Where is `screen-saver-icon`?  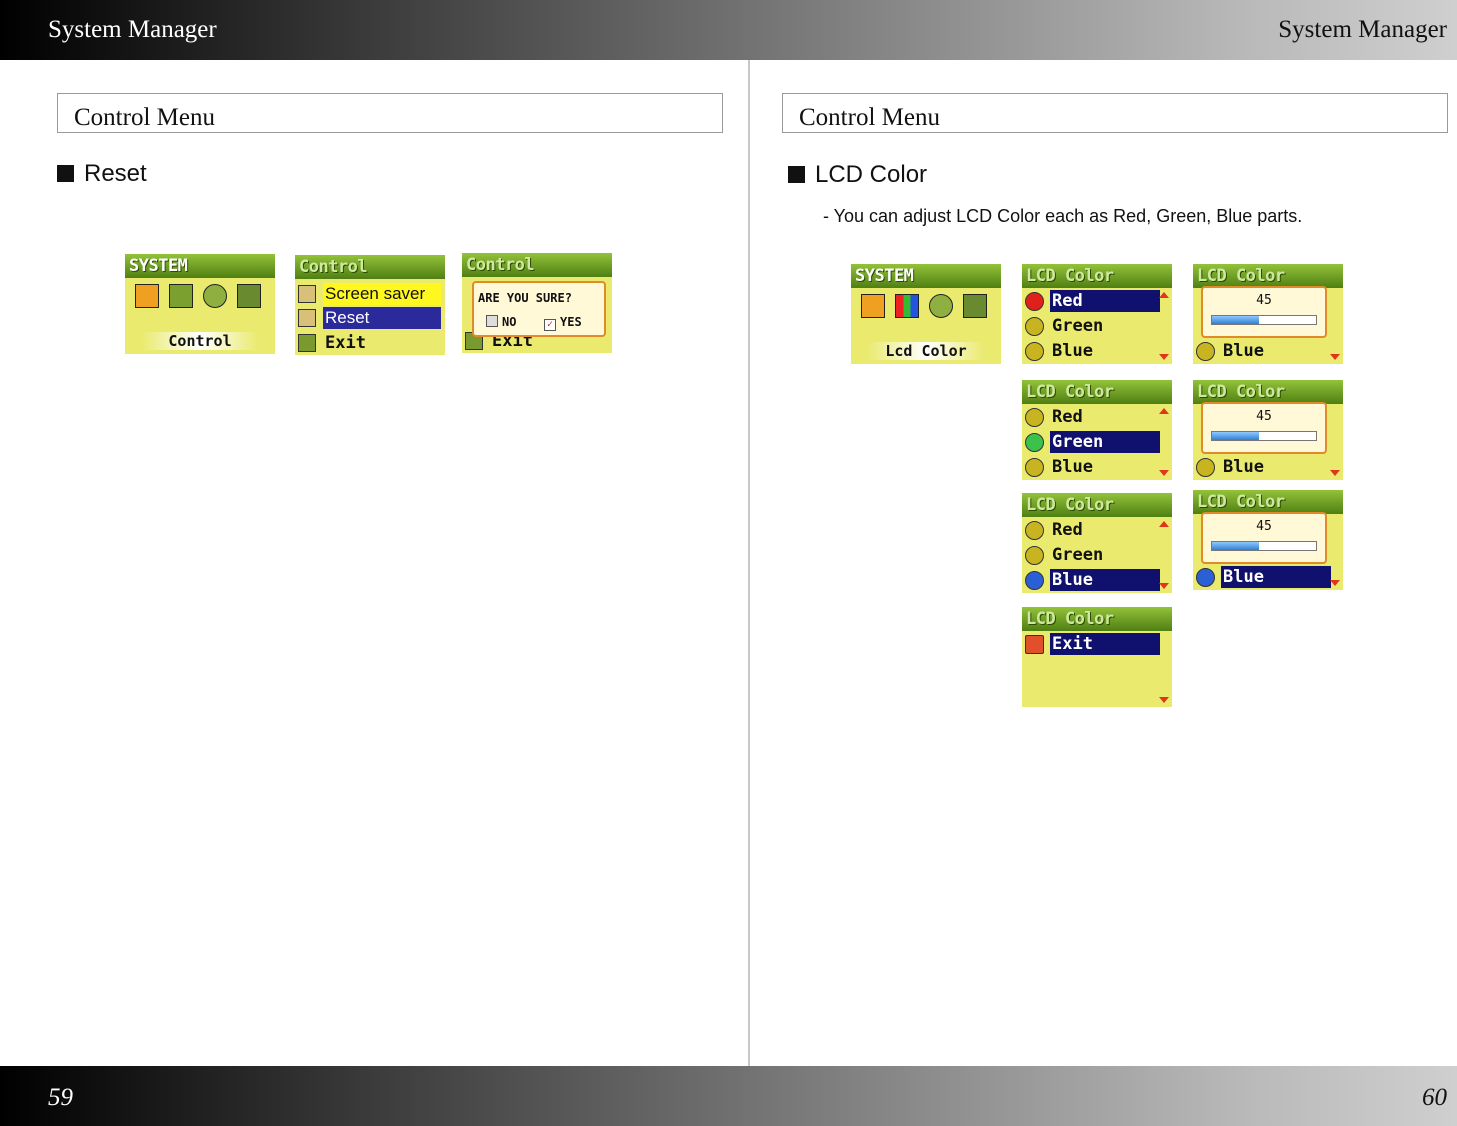
screen-saver-icon is located at coordinates (307, 294).